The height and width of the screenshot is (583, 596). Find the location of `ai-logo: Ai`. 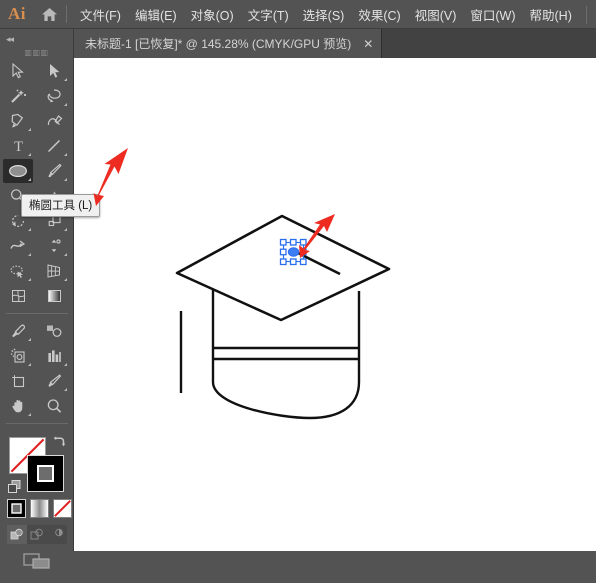

ai-logo: Ai is located at coordinates (17, 13).